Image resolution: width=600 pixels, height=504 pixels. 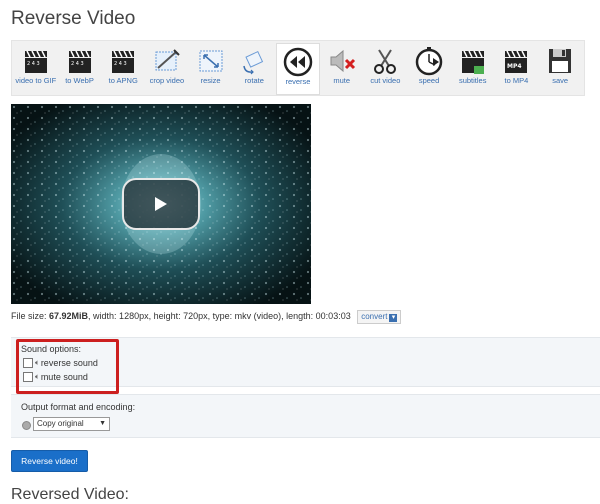 I want to click on tool-label: cut video, so click(x=385, y=80).